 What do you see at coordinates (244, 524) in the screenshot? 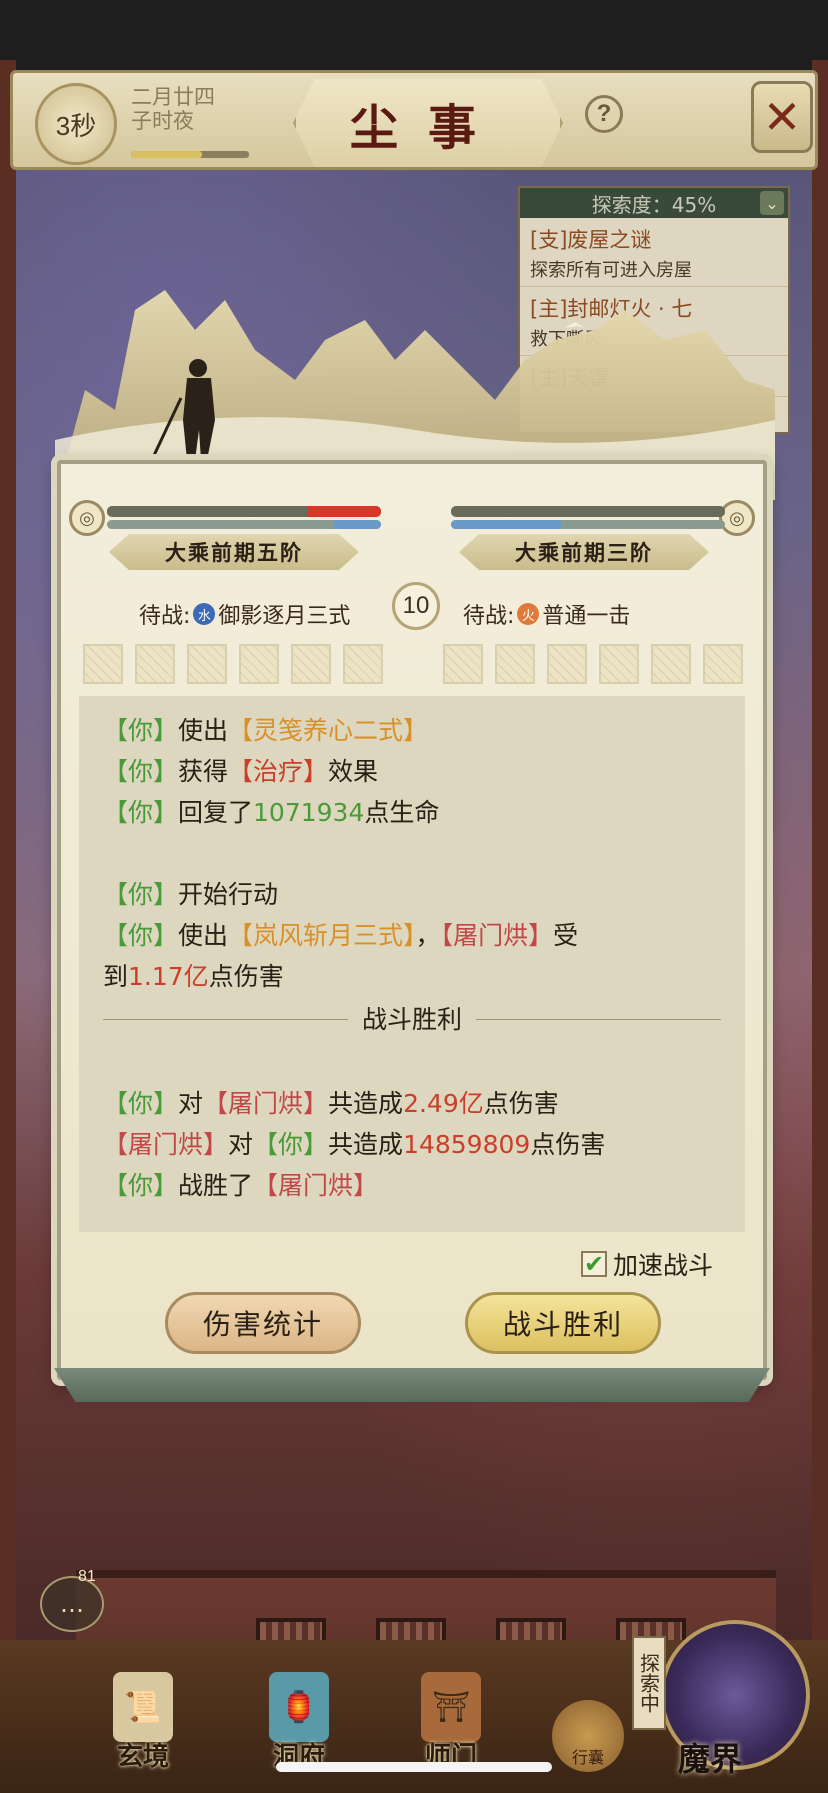
I see `player-mp-bar` at bounding box center [244, 524].